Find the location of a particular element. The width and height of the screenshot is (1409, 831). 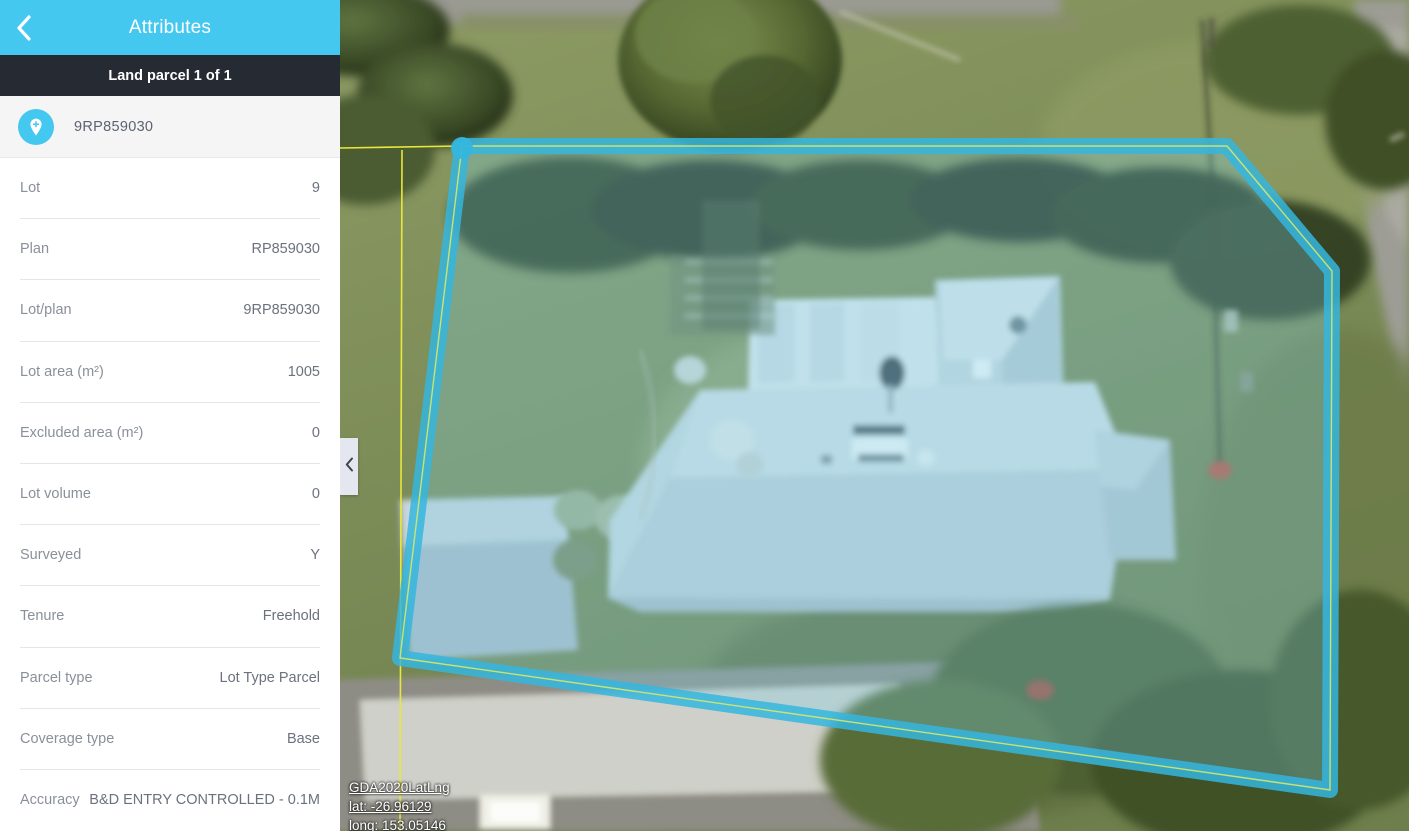

collapse-panel-handle is located at coordinates (349, 466).